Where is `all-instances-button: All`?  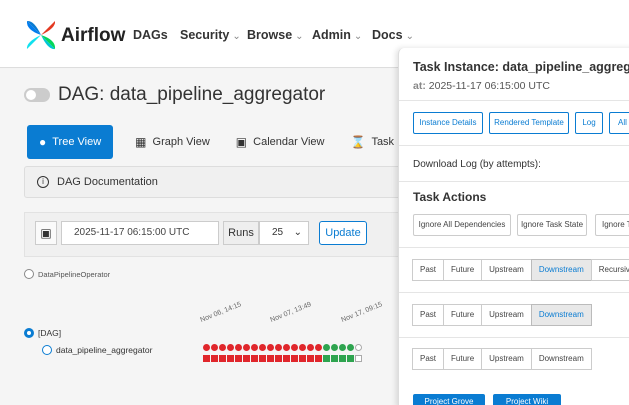 all-instances-button: All is located at coordinates (619, 123).